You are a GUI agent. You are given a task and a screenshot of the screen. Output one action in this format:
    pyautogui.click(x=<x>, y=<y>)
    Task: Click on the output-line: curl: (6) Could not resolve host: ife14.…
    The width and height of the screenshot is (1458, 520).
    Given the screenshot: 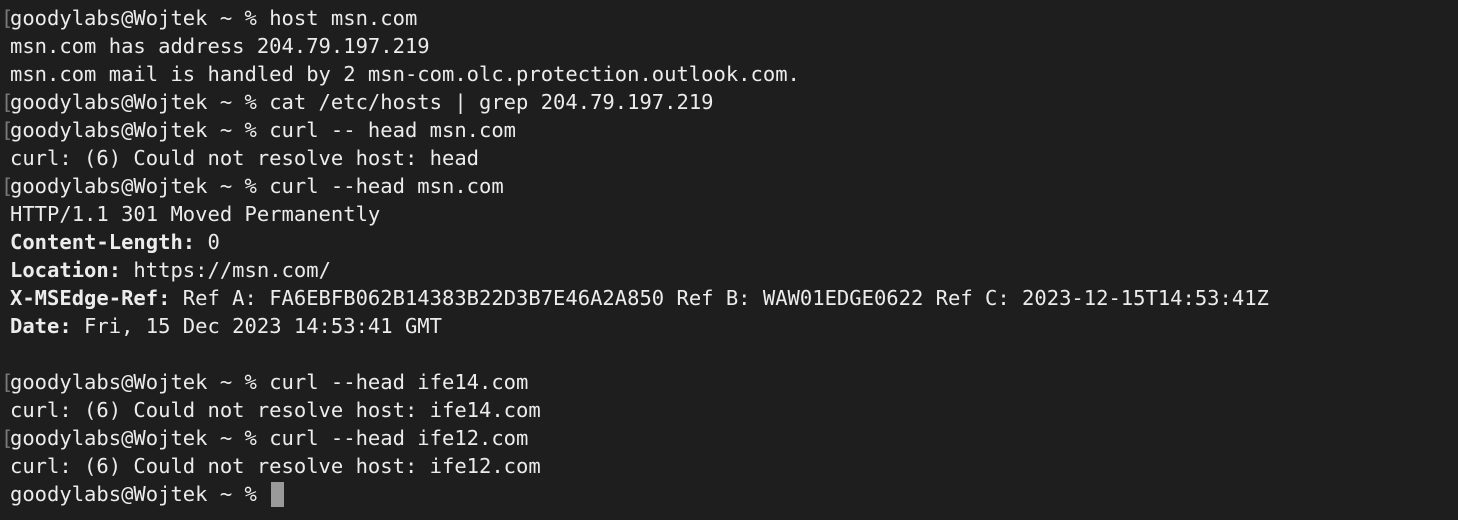 What is the action you would take?
    pyautogui.click(x=729, y=410)
    